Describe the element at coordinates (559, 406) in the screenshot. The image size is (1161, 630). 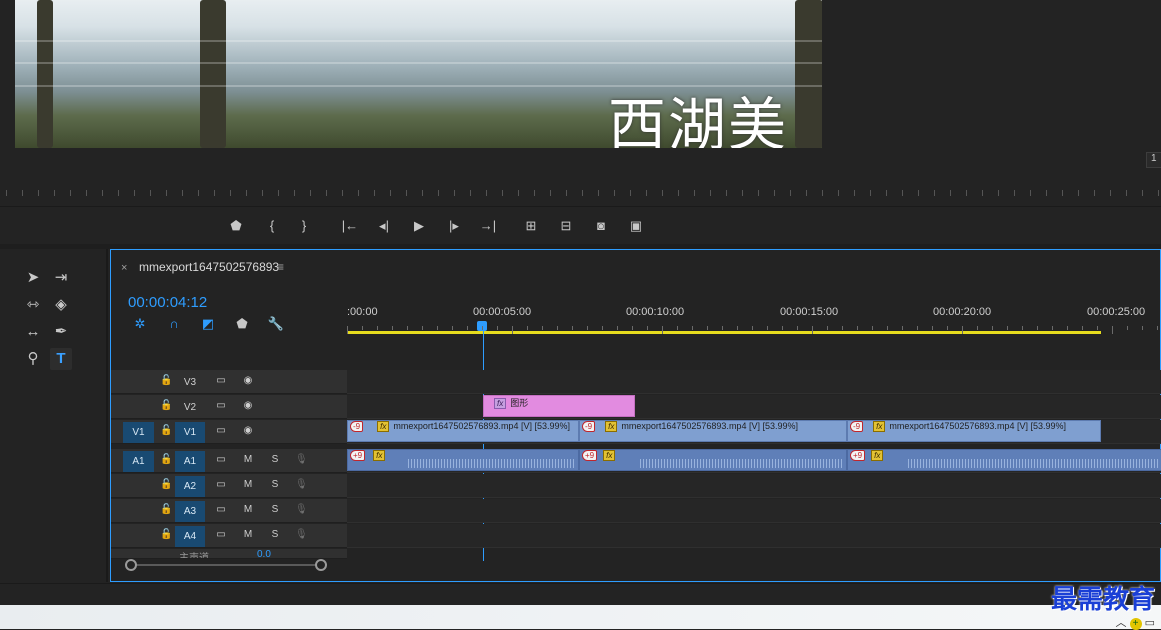
I see `graphic-clip: fx 图形` at that location.